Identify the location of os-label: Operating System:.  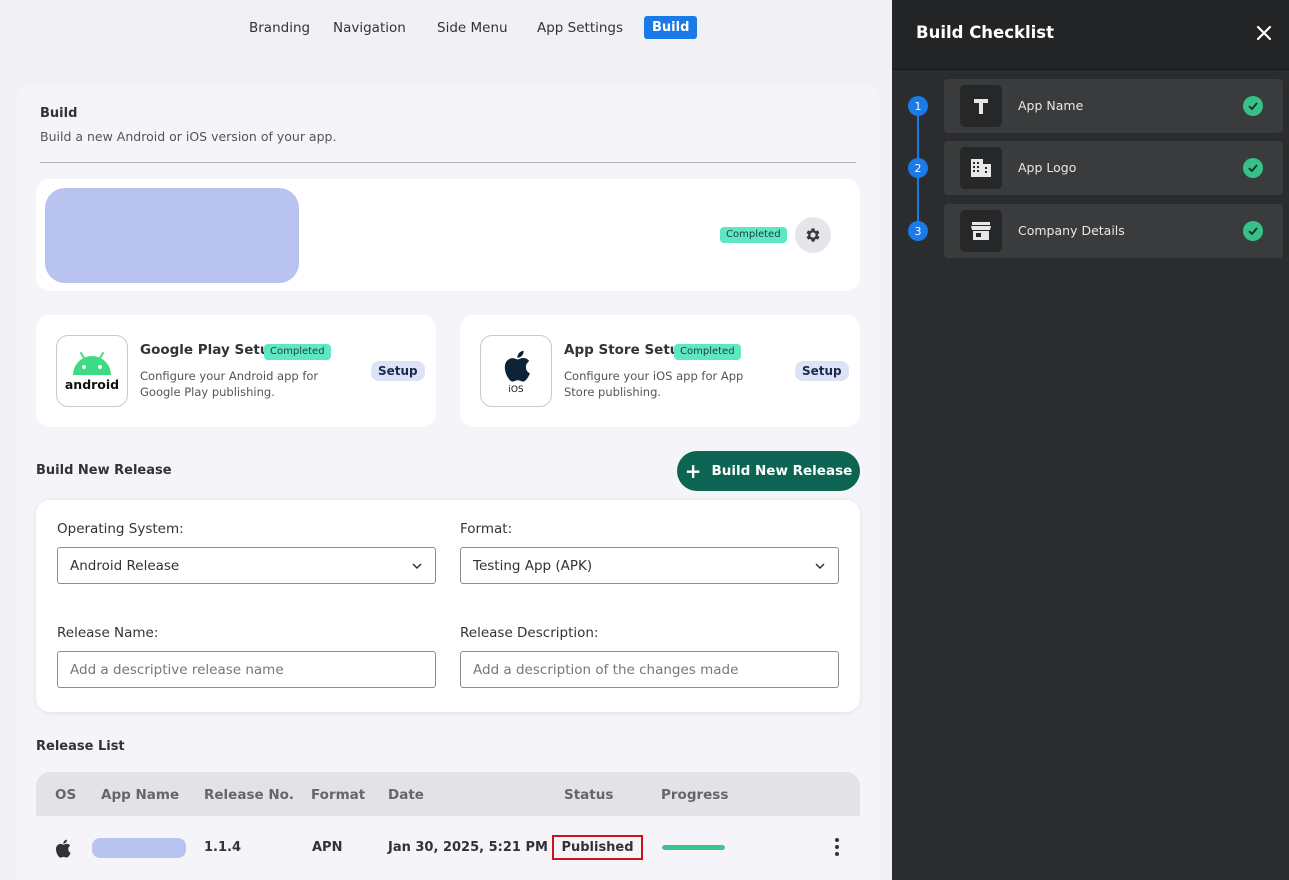
(120, 529).